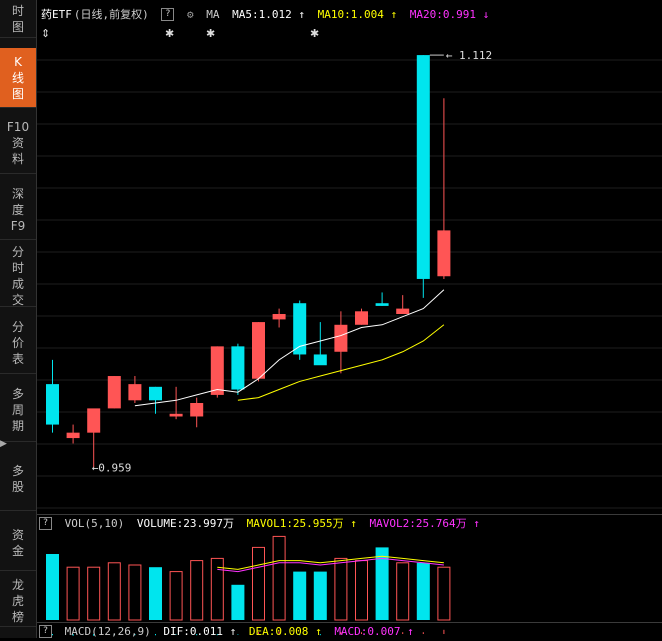  I want to click on event-marker-3: ✱, so click(210, 33).